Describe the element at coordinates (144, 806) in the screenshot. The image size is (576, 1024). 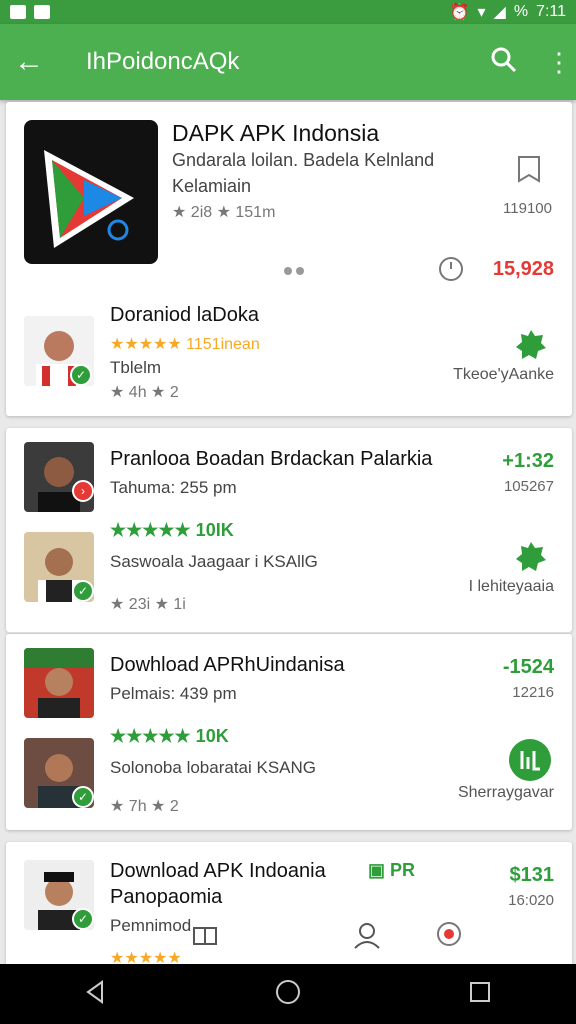
I see `row-meta: ★ 7h ★ 2` at that location.